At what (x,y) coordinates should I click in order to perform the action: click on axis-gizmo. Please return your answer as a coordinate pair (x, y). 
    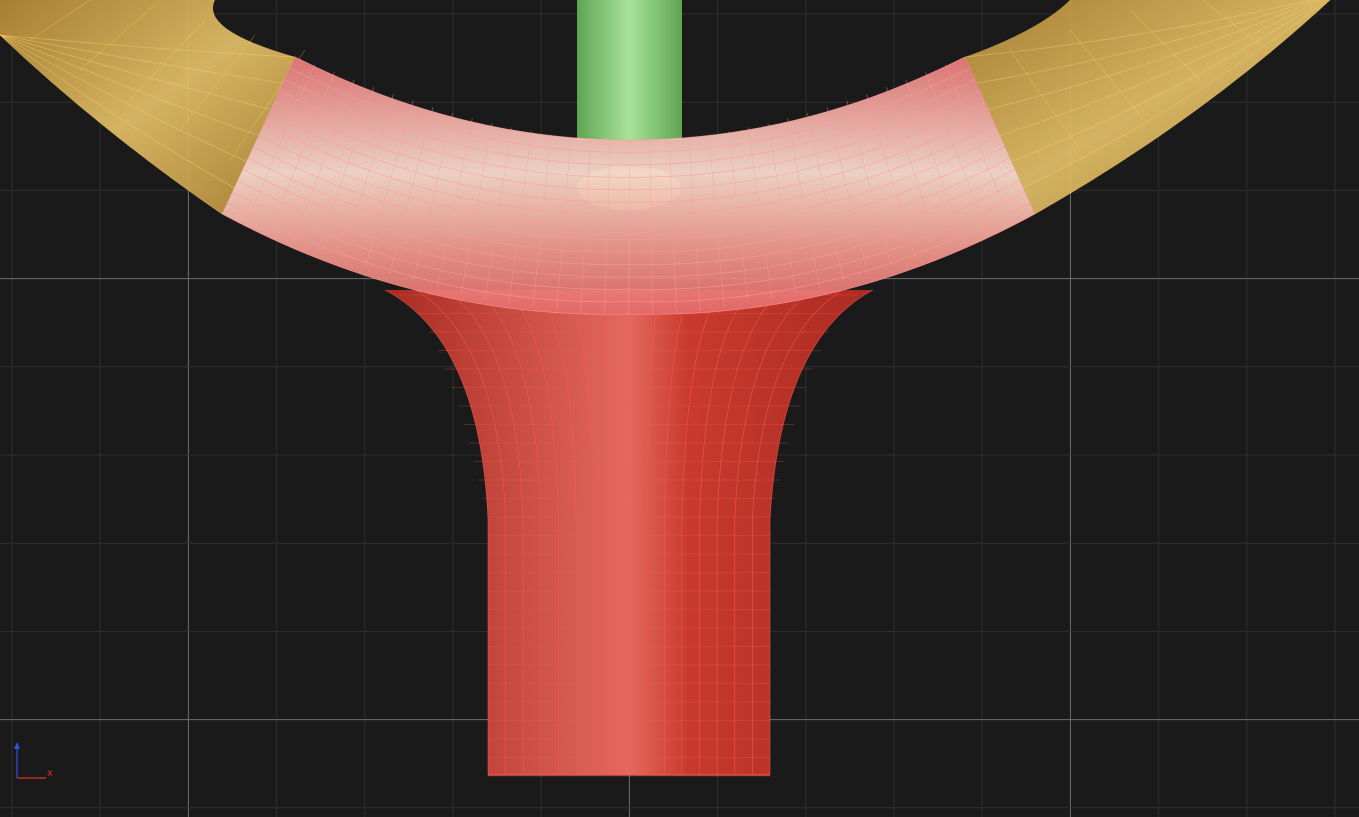
    Looking at the image, I should click on (30, 760).